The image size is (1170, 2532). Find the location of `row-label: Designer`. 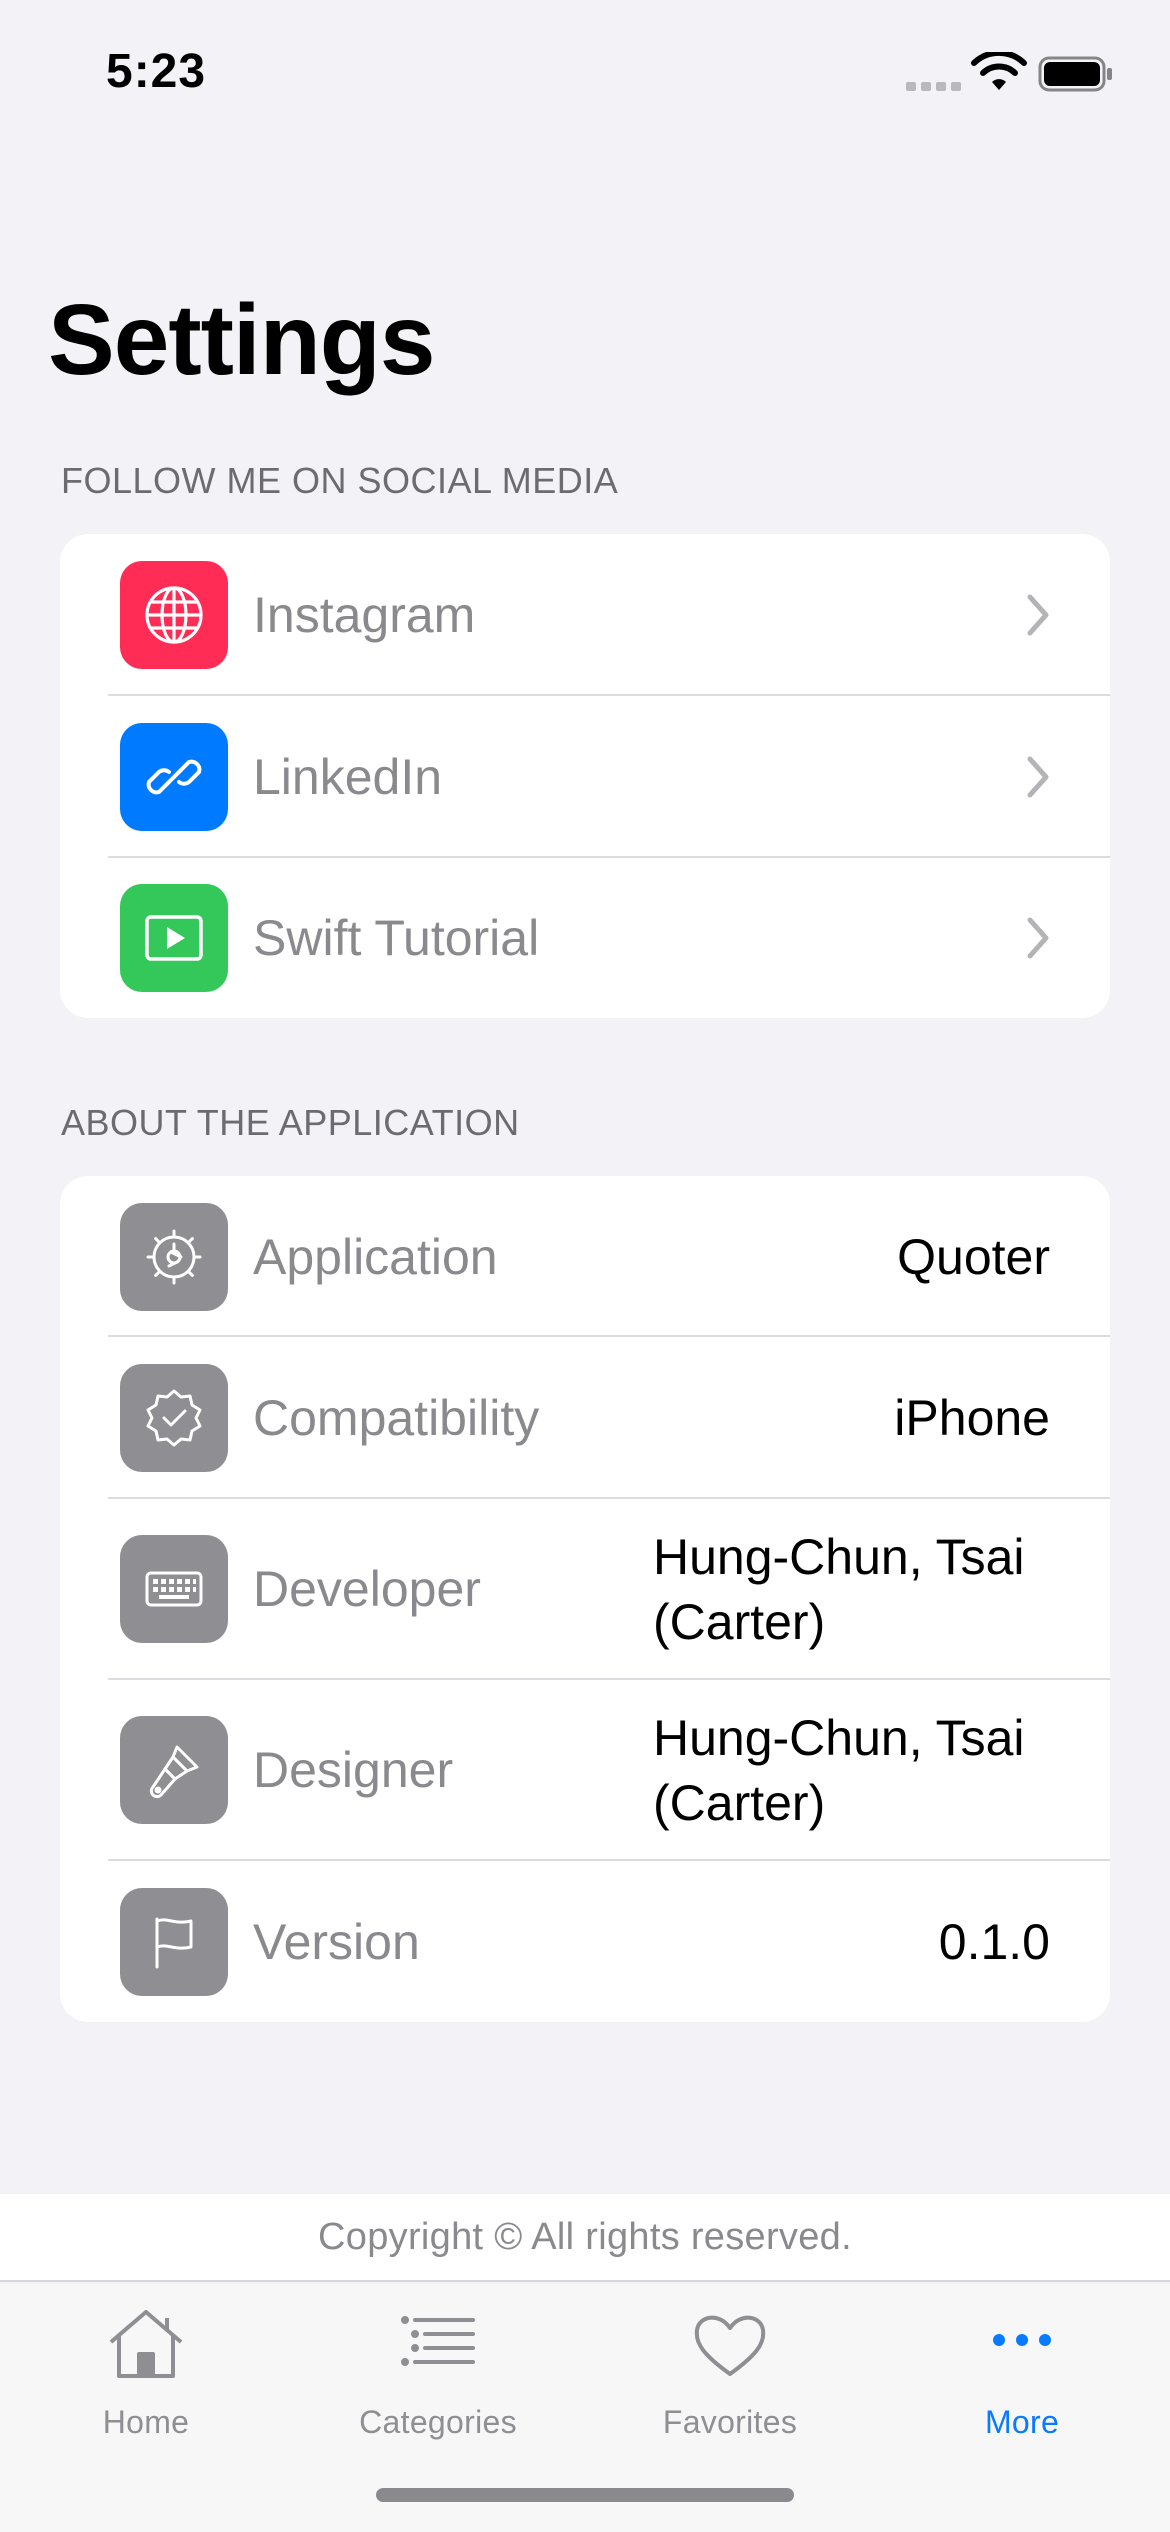

row-label: Designer is located at coordinates (353, 1770).